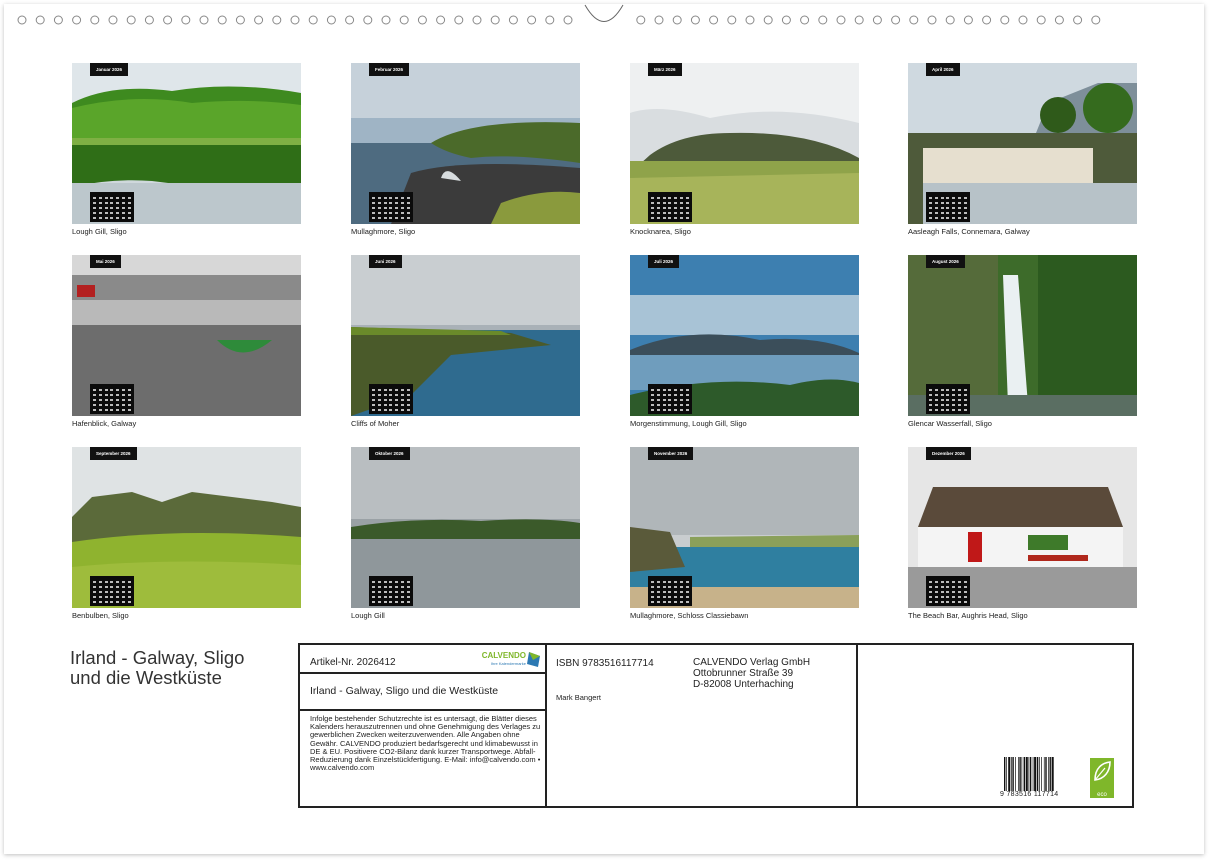  I want to click on month-photo: März 2026, so click(744, 143).